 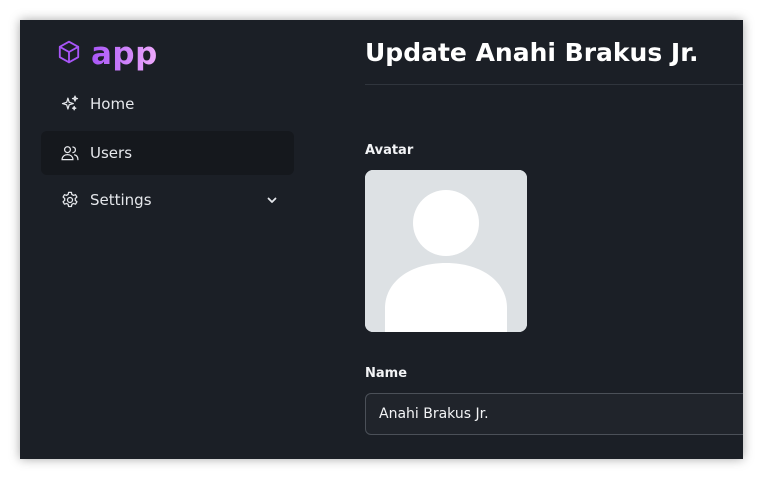 What do you see at coordinates (112, 104) in the screenshot?
I see `sidebar-item-label: Home` at bounding box center [112, 104].